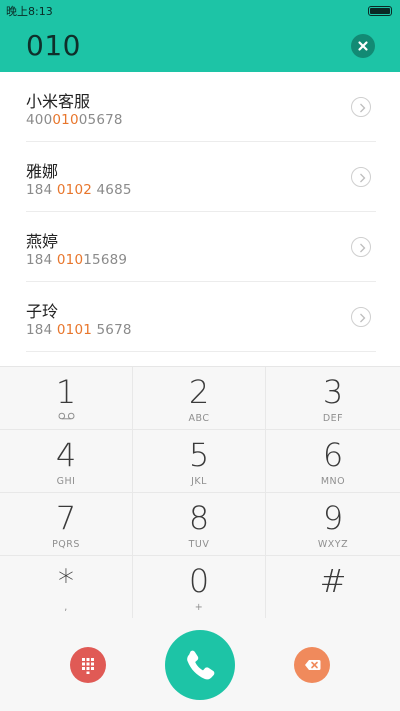  Describe the element at coordinates (333, 481) in the screenshot. I see `key-letters: MNO` at that location.